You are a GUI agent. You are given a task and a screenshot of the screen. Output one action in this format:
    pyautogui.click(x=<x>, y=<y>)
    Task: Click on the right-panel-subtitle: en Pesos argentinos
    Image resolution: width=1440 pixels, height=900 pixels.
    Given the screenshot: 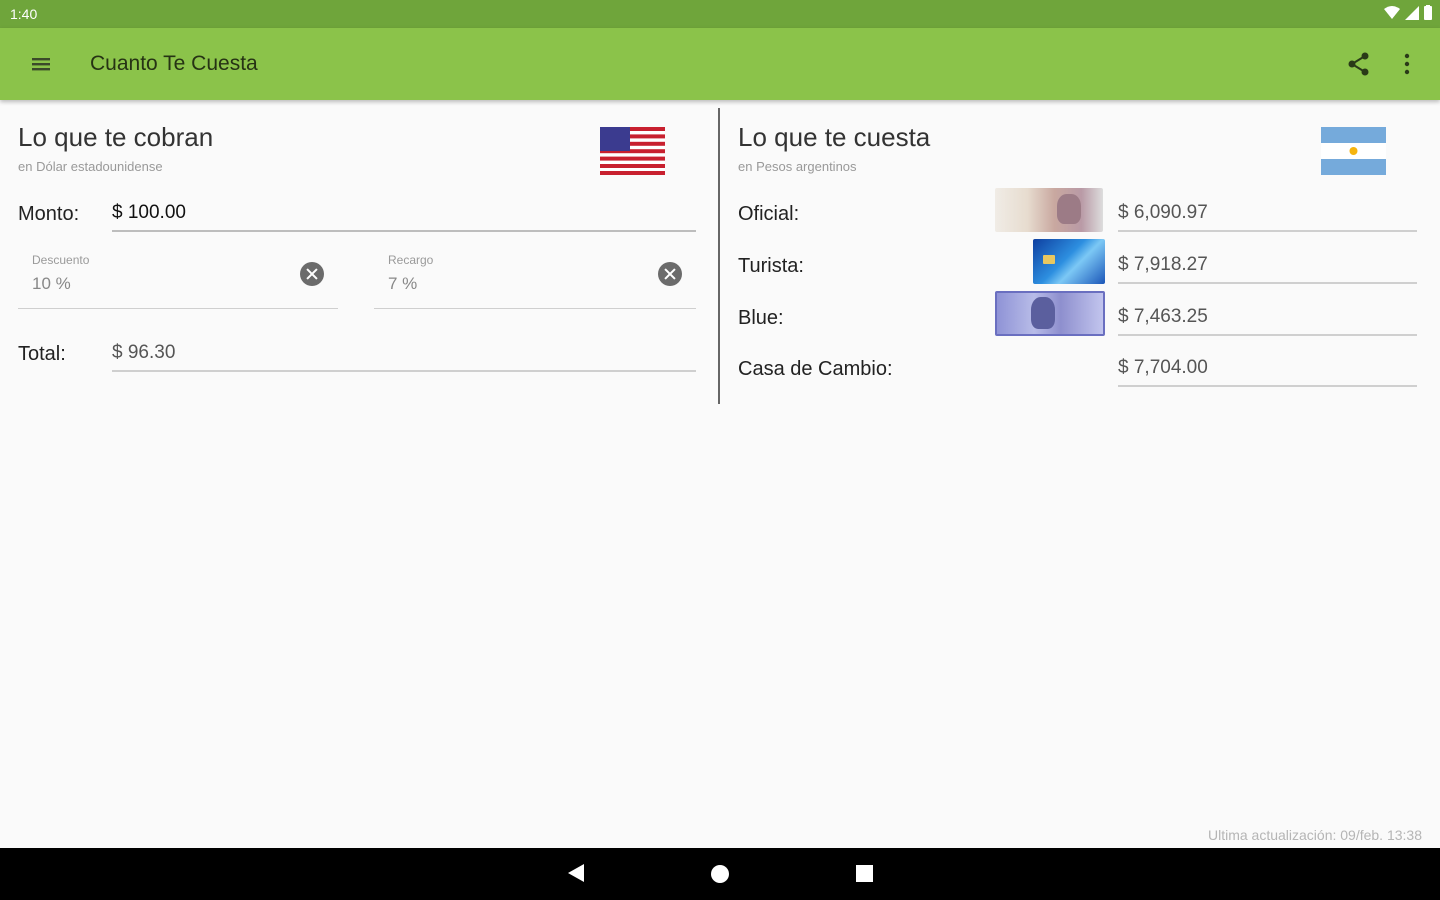 What is the action you would take?
    pyautogui.click(x=797, y=166)
    